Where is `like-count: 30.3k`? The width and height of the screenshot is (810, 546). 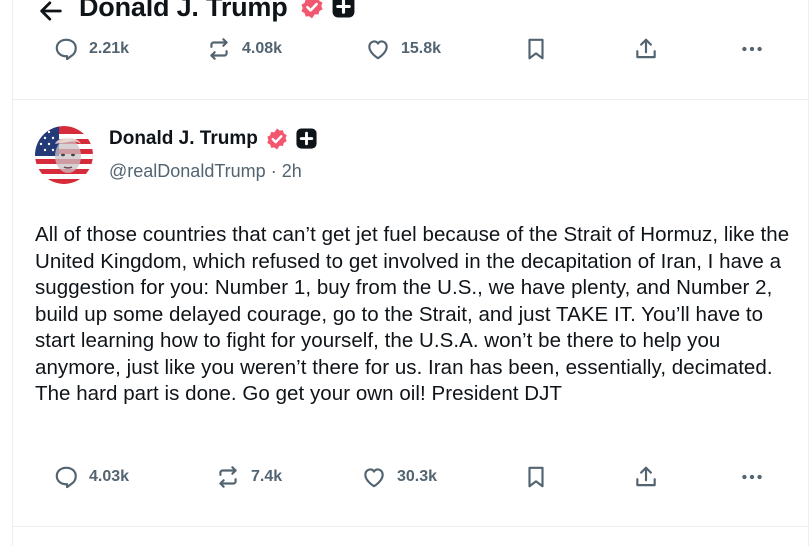
like-count: 30.3k is located at coordinates (417, 476).